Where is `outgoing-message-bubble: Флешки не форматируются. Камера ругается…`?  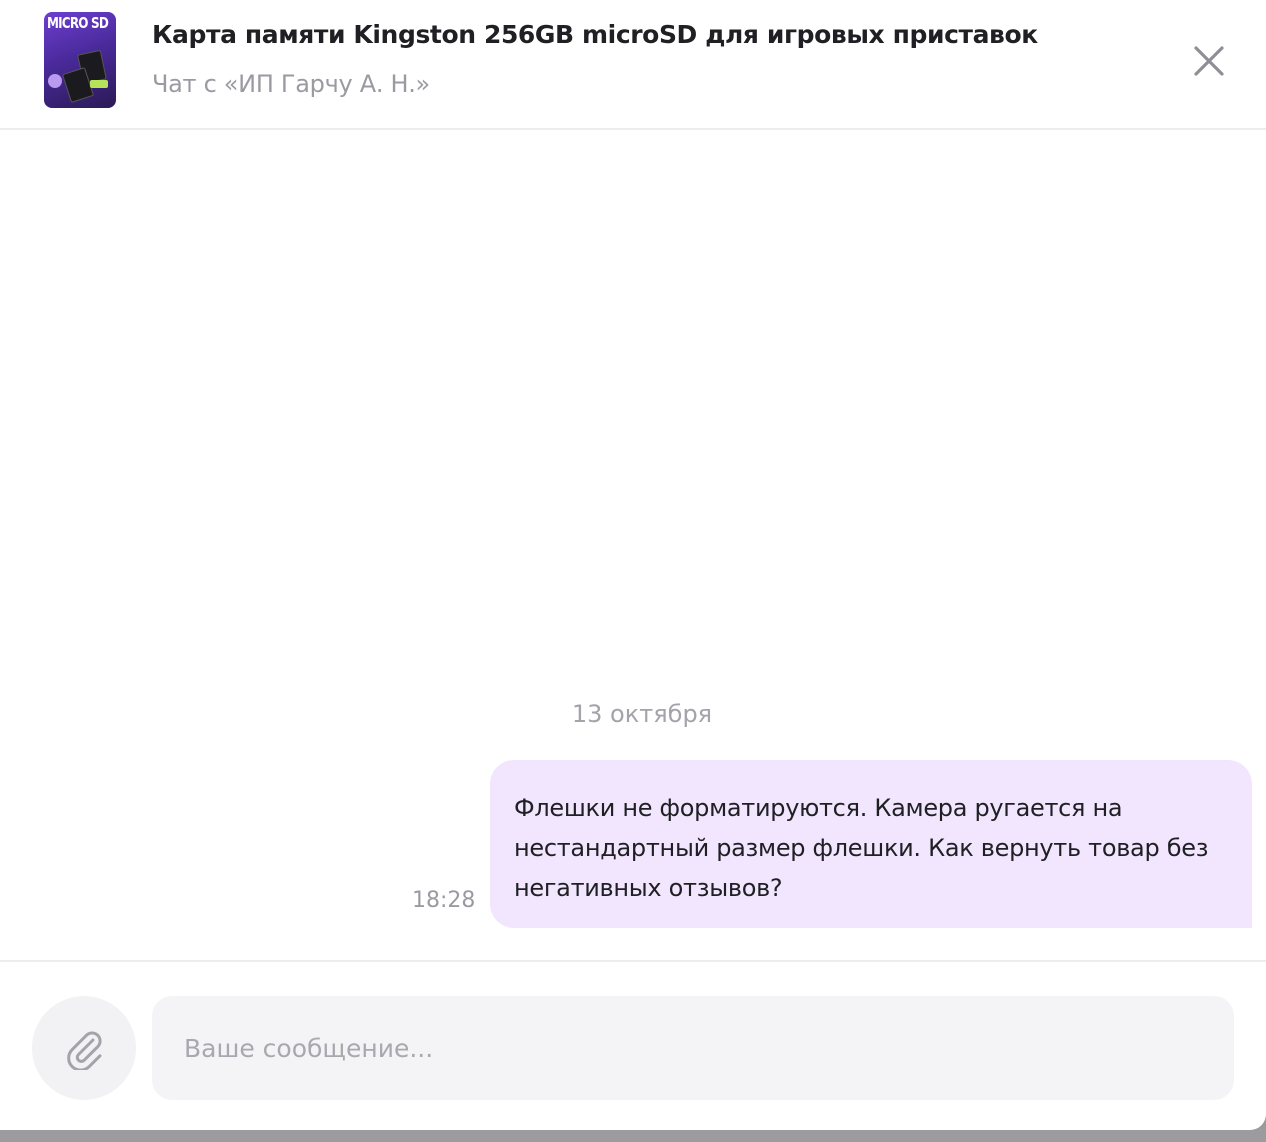 outgoing-message-bubble: Флешки не форматируются. Камера ругается… is located at coordinates (871, 844).